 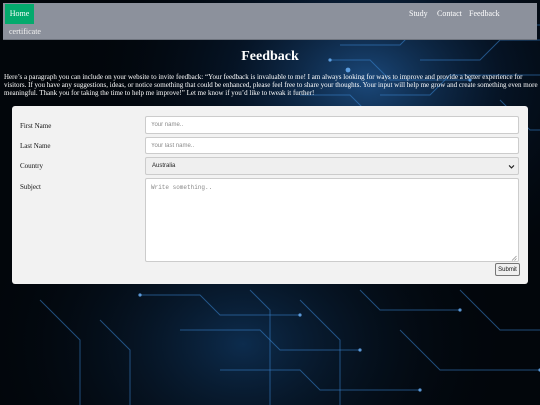 I want to click on country-selected-value: Australia, so click(x=164, y=166).